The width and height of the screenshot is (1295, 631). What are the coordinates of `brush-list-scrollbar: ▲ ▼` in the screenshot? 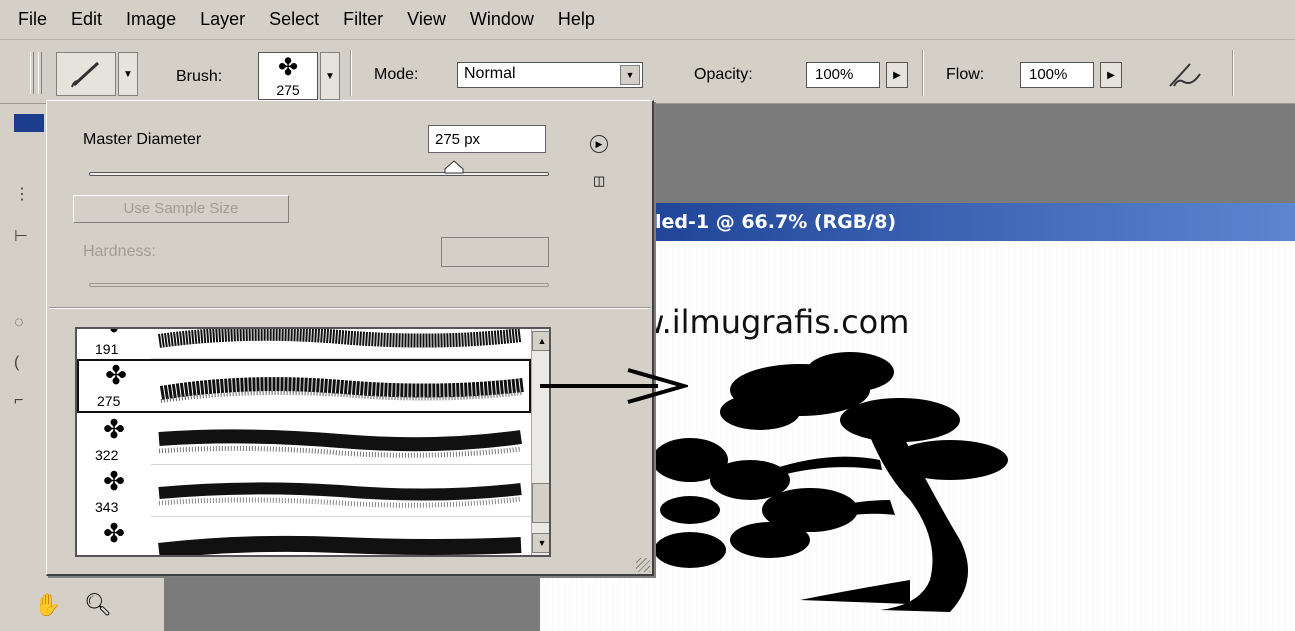 It's located at (540, 442).